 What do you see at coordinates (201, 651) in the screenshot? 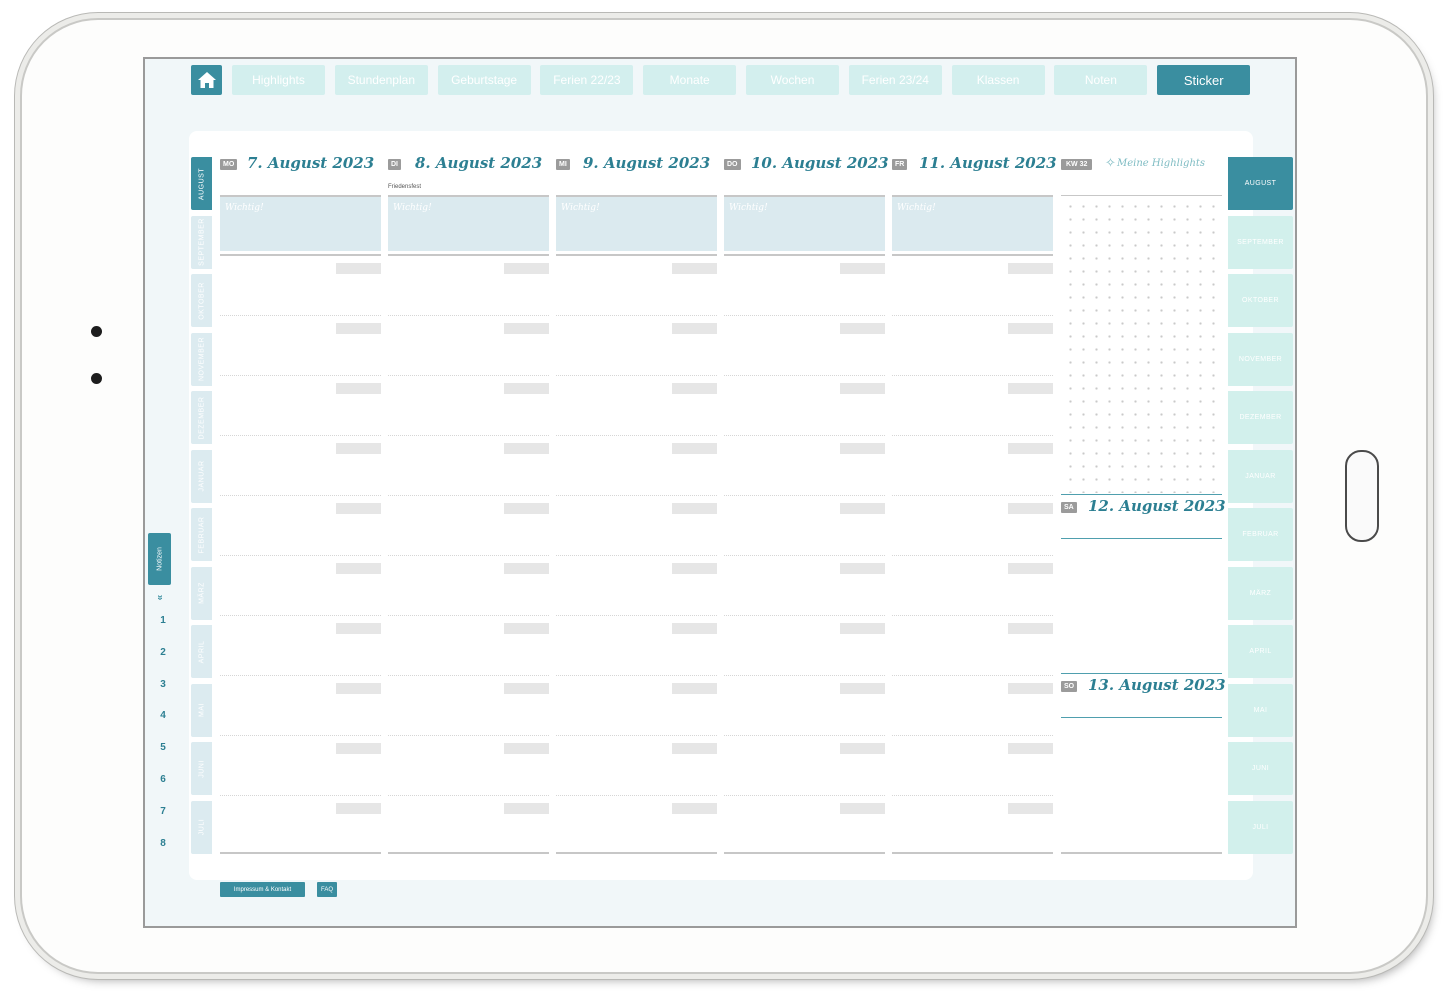
I see `month-tab-left-8: APRIL` at bounding box center [201, 651].